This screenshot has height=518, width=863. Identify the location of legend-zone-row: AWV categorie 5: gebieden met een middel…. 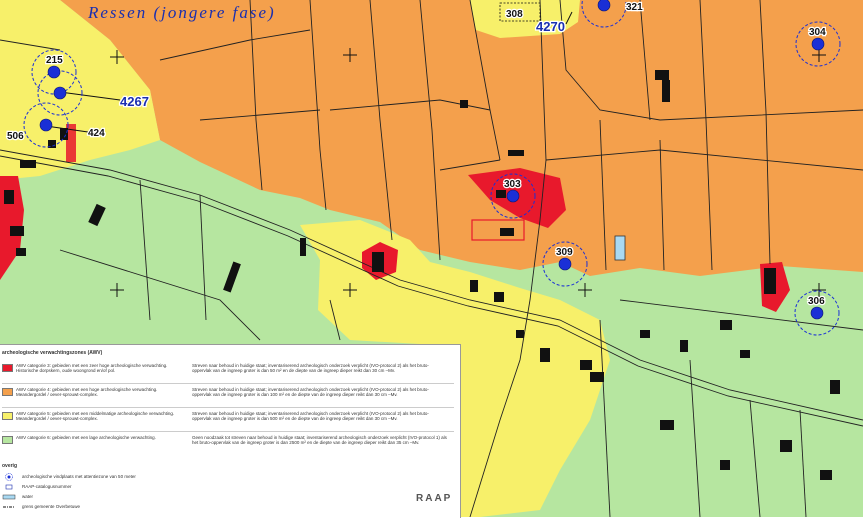
(228, 421).